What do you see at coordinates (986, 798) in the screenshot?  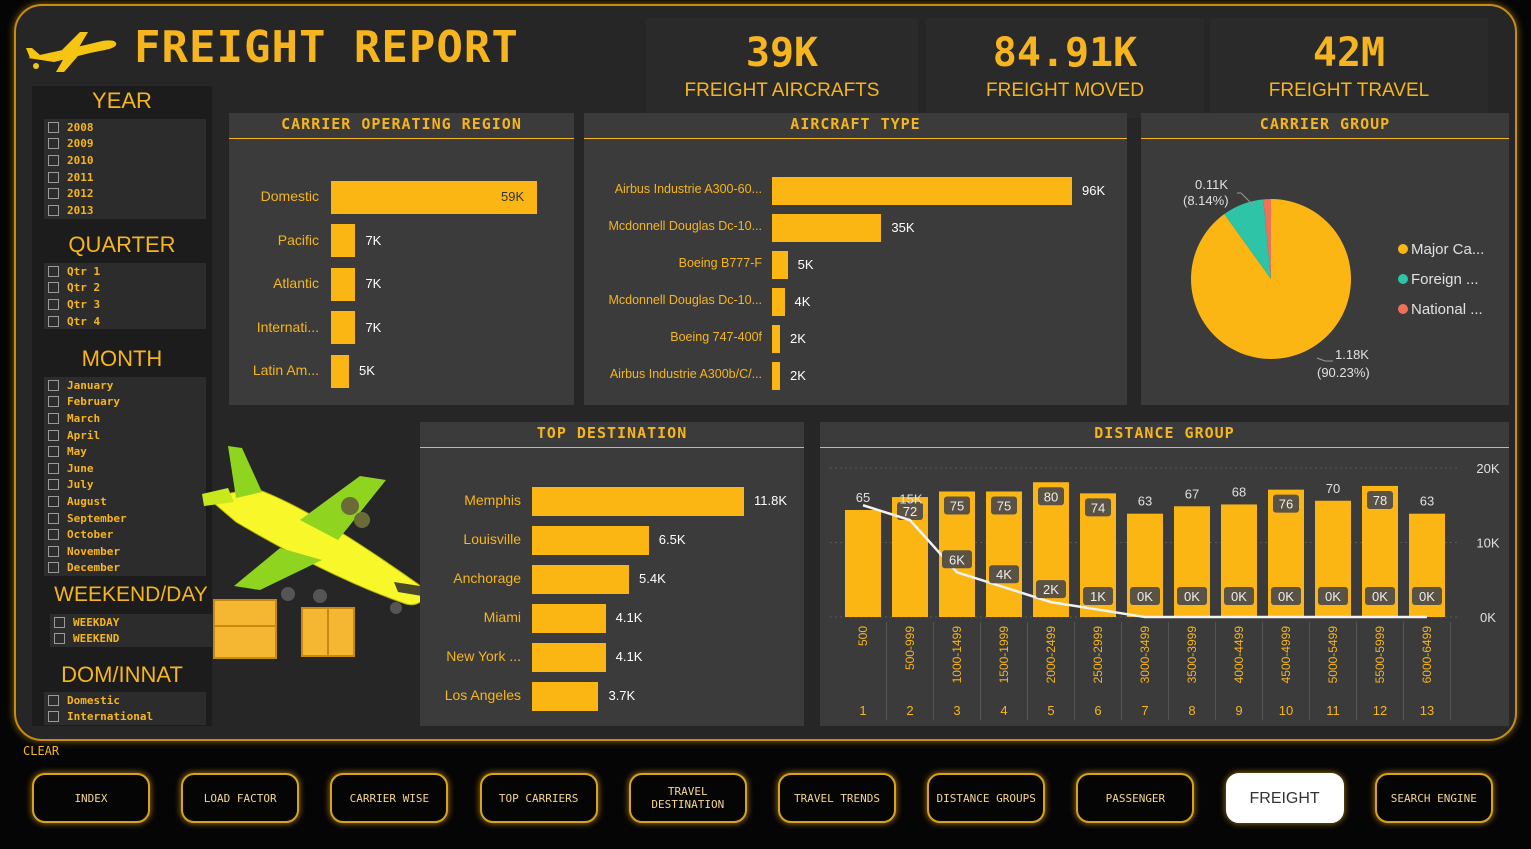 I see `nav-button-distance-groups: DISTANCE GROUPS` at bounding box center [986, 798].